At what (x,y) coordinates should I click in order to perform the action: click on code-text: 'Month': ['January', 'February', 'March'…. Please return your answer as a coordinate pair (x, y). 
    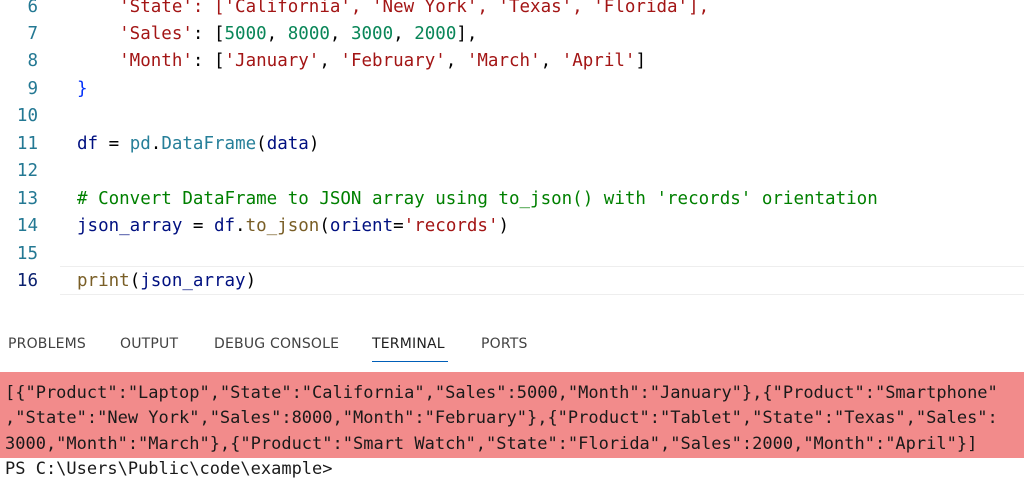
    Looking at the image, I should click on (361, 61).